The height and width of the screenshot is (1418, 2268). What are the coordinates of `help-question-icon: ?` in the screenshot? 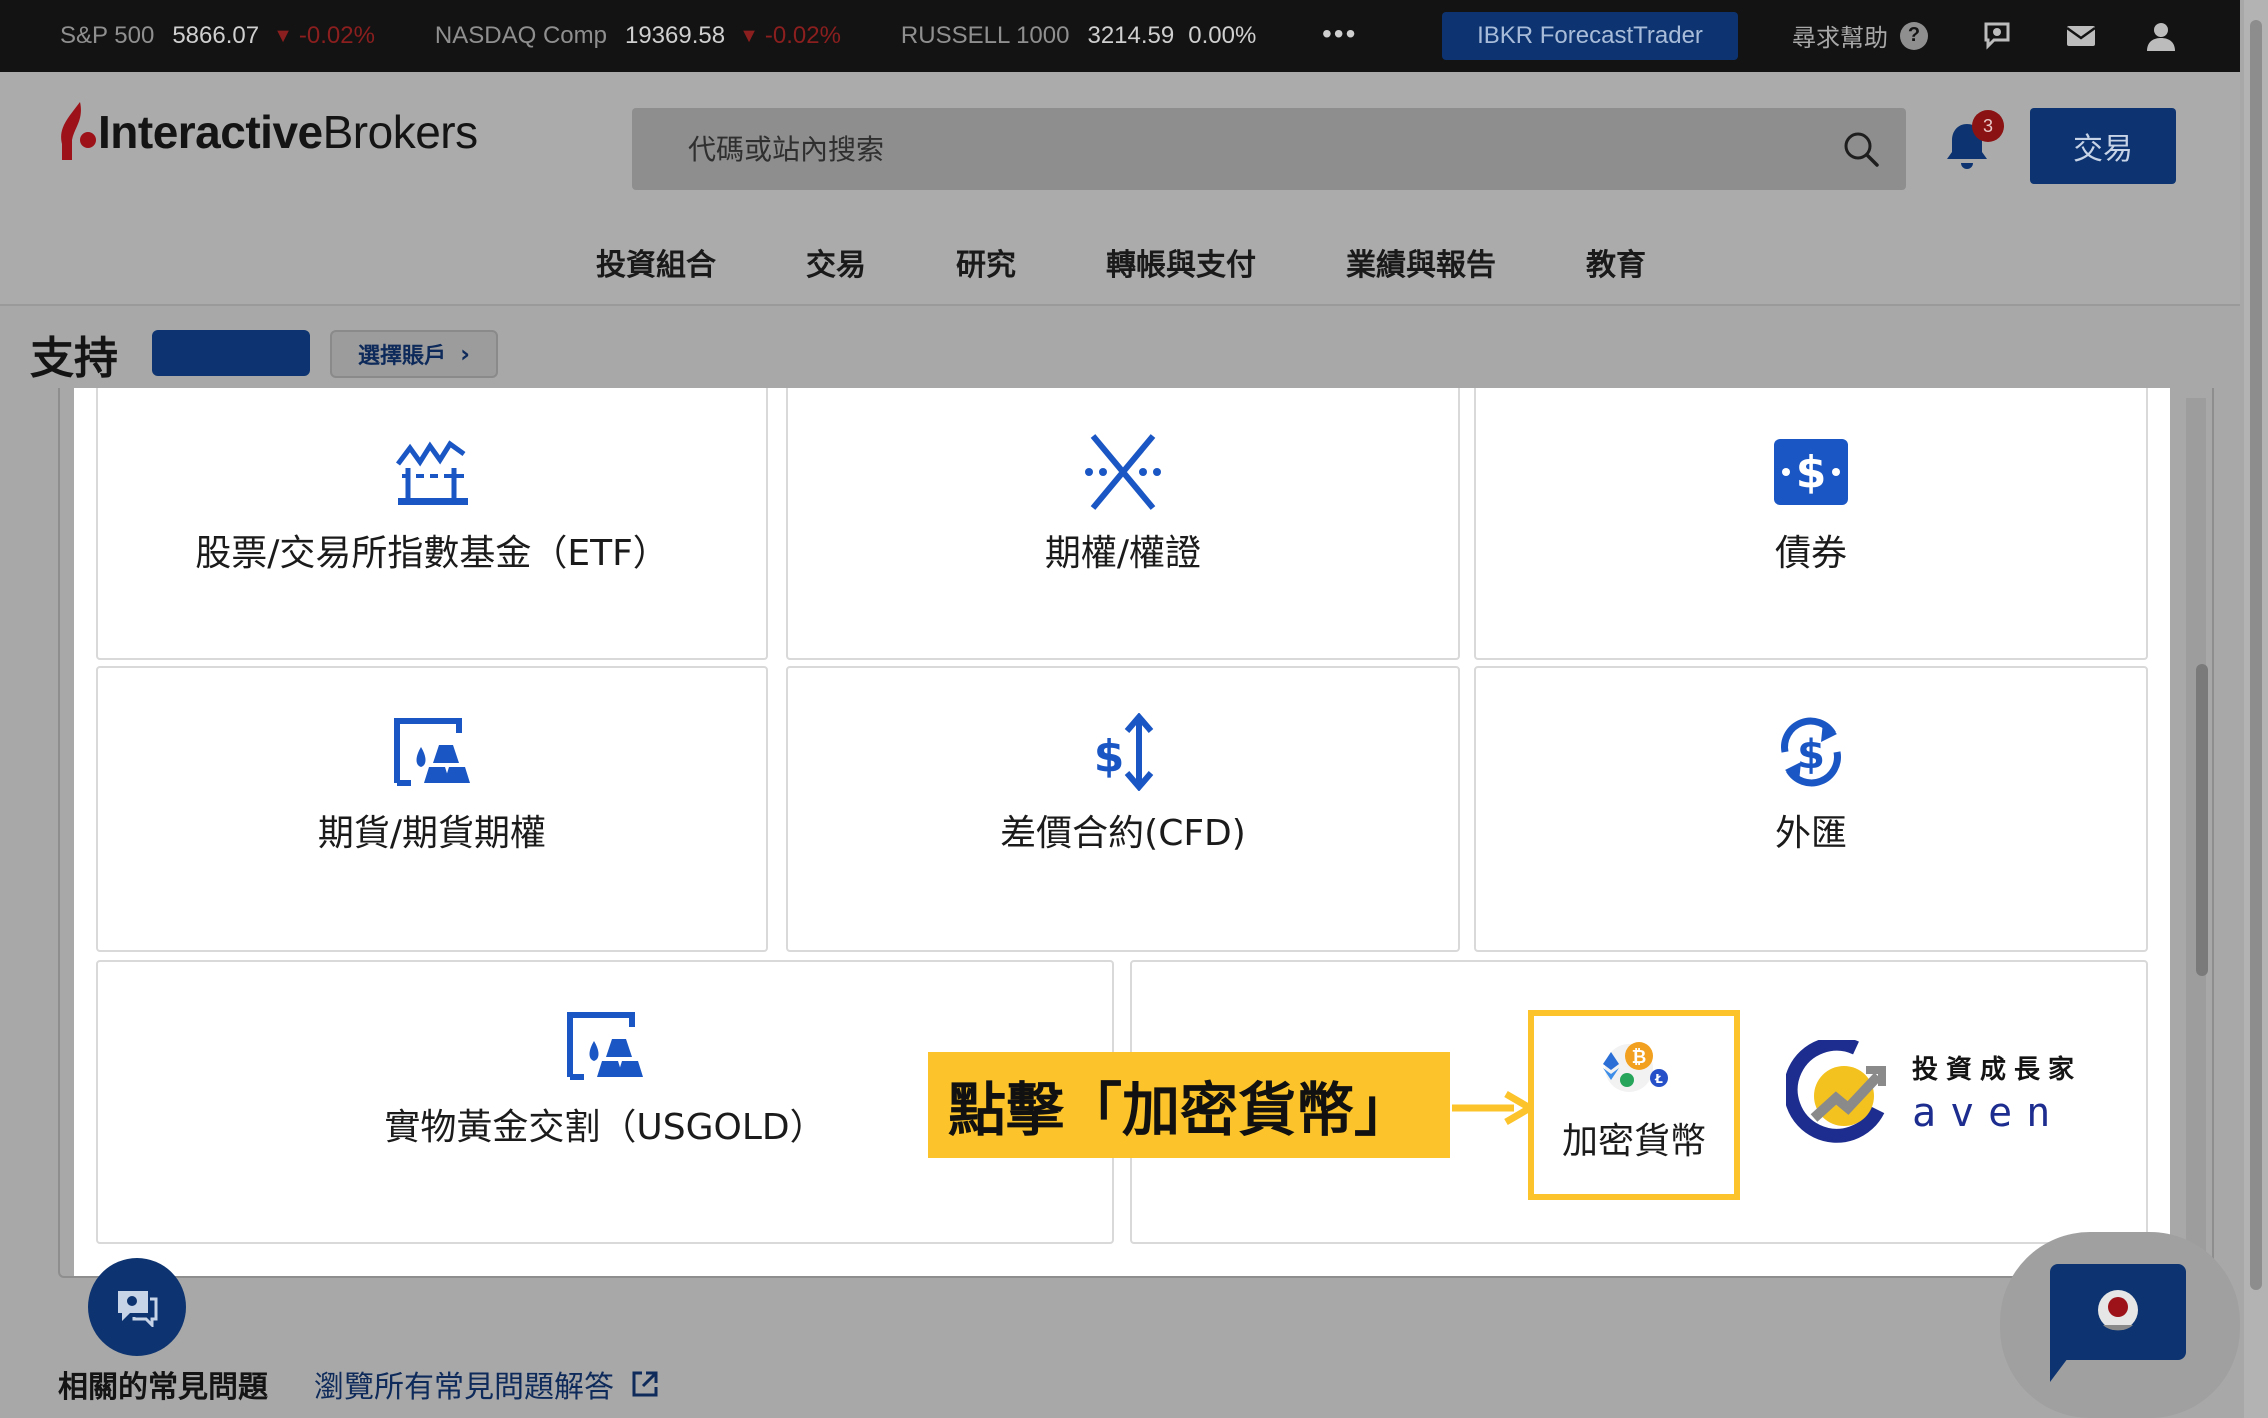 It's located at (1914, 35).